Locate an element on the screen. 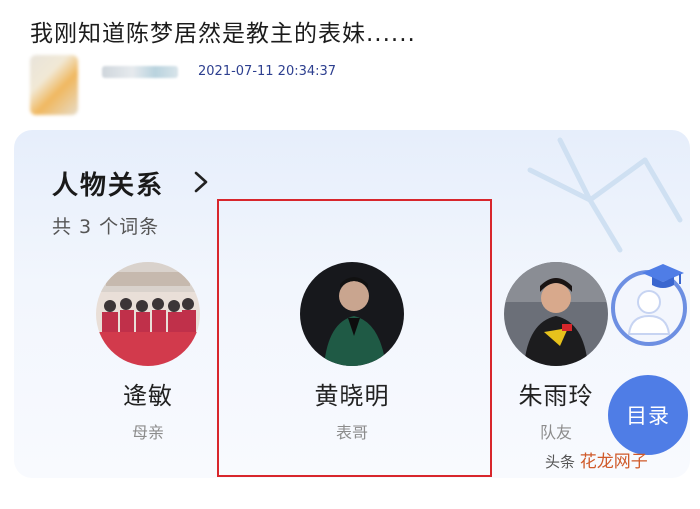  watermark-prefix: 头条 is located at coordinates (560, 462).